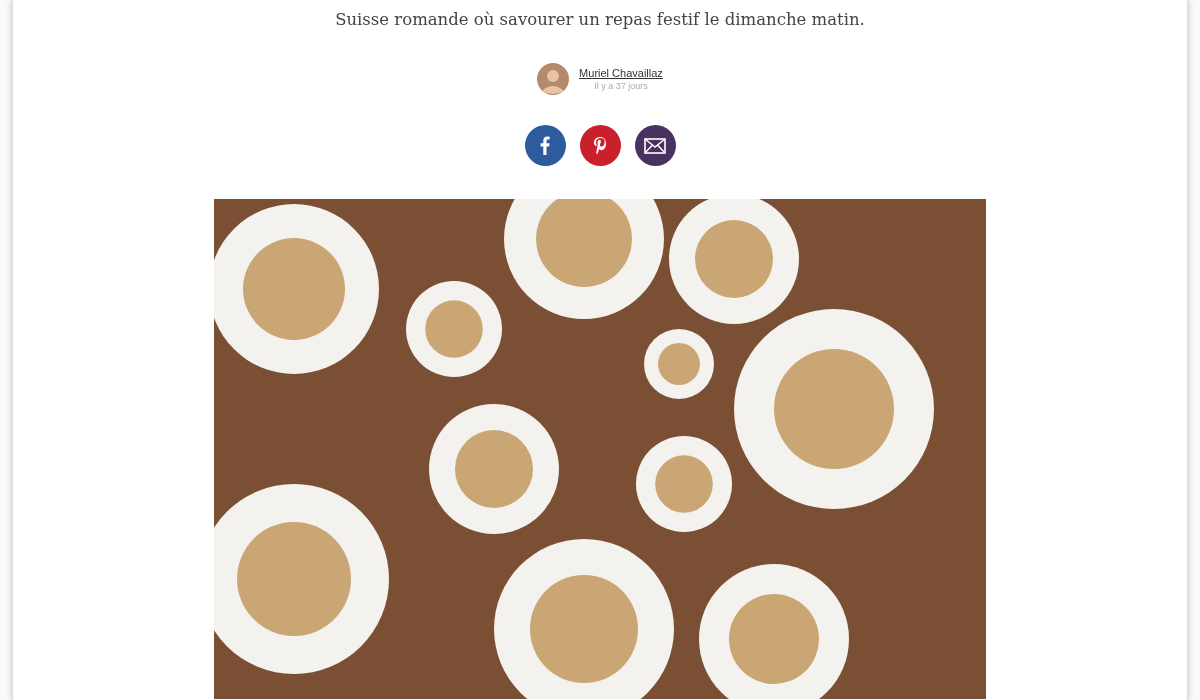 Image resolution: width=1200 pixels, height=700 pixels. I want to click on email-icon, so click(655, 145).